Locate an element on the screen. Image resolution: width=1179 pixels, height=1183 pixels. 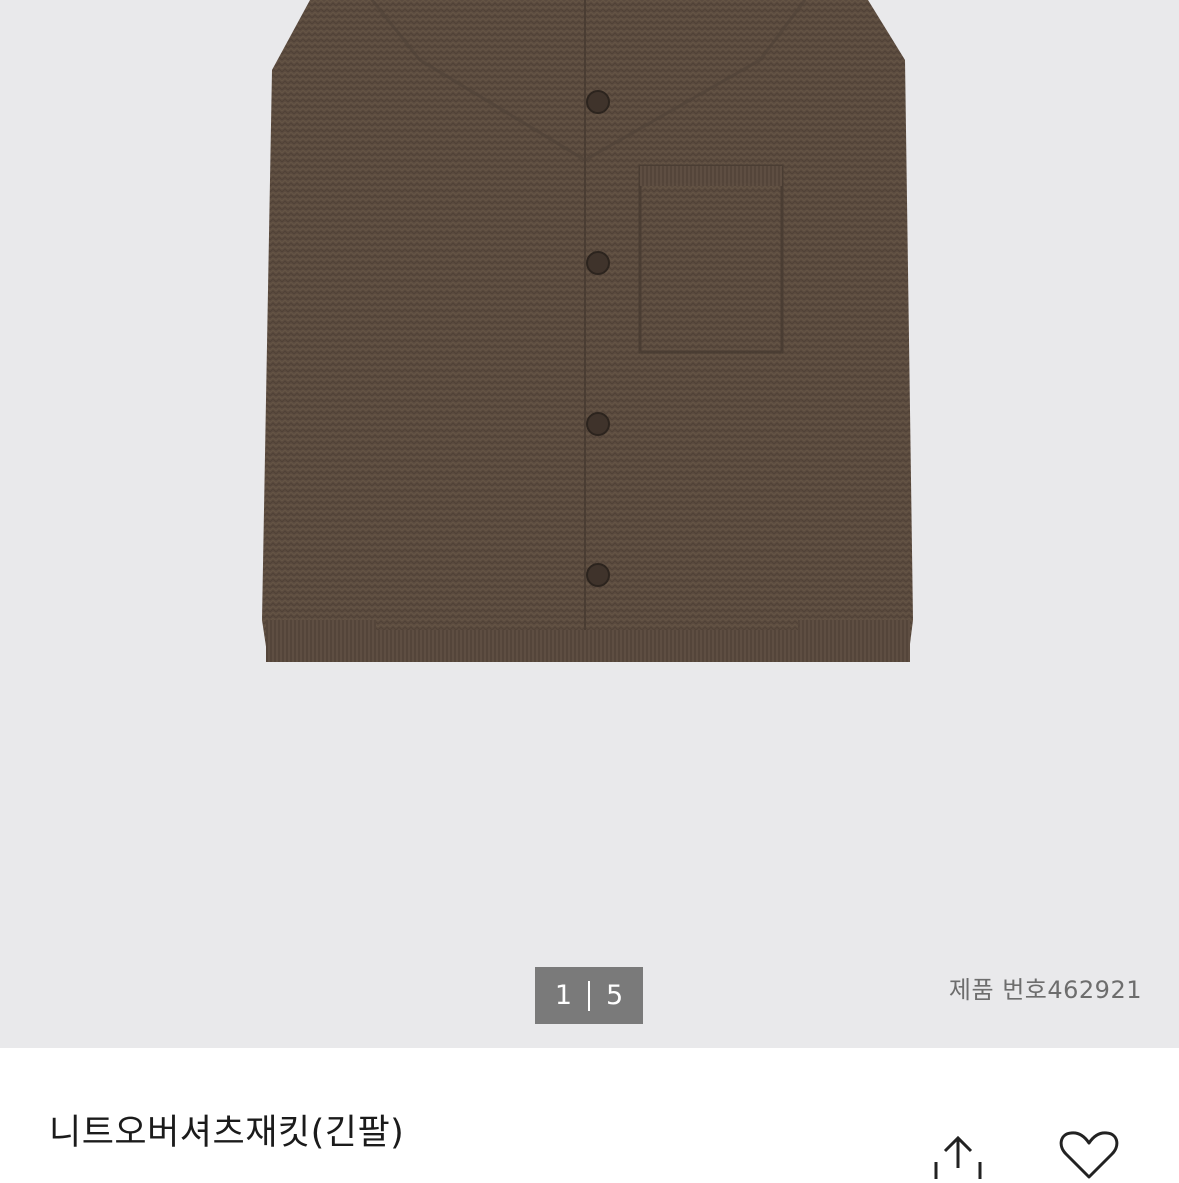
wishlist-button is located at coordinates (1089, 1154).